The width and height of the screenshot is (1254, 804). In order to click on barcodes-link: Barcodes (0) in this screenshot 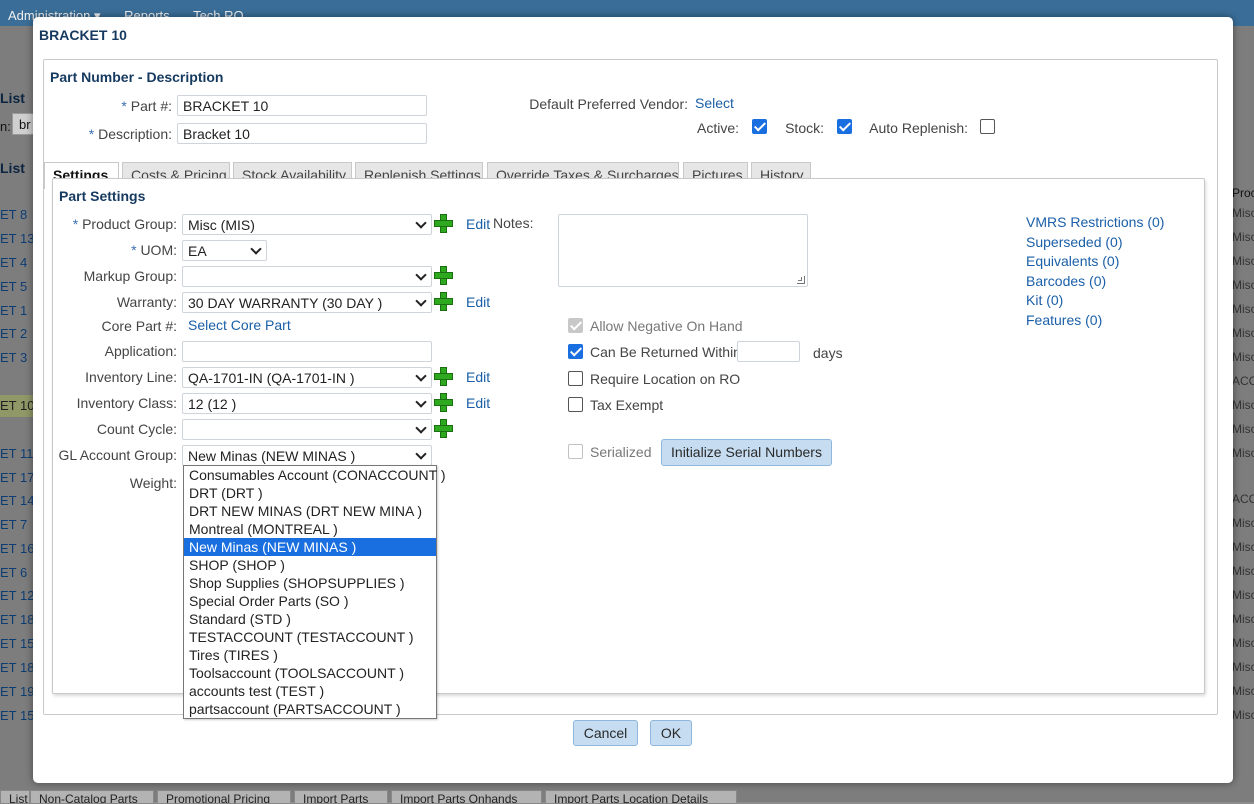, I will do `click(1066, 281)`.